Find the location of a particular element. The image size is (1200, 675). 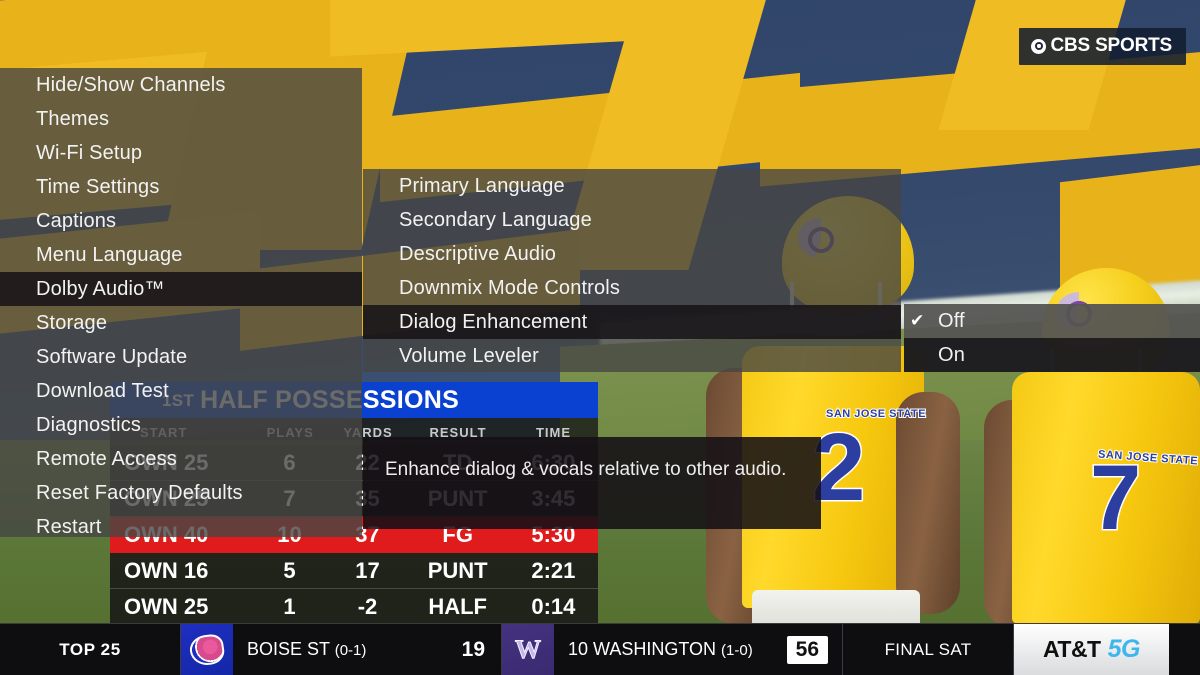

menu-item-label: Menu Language is located at coordinates (109, 254).